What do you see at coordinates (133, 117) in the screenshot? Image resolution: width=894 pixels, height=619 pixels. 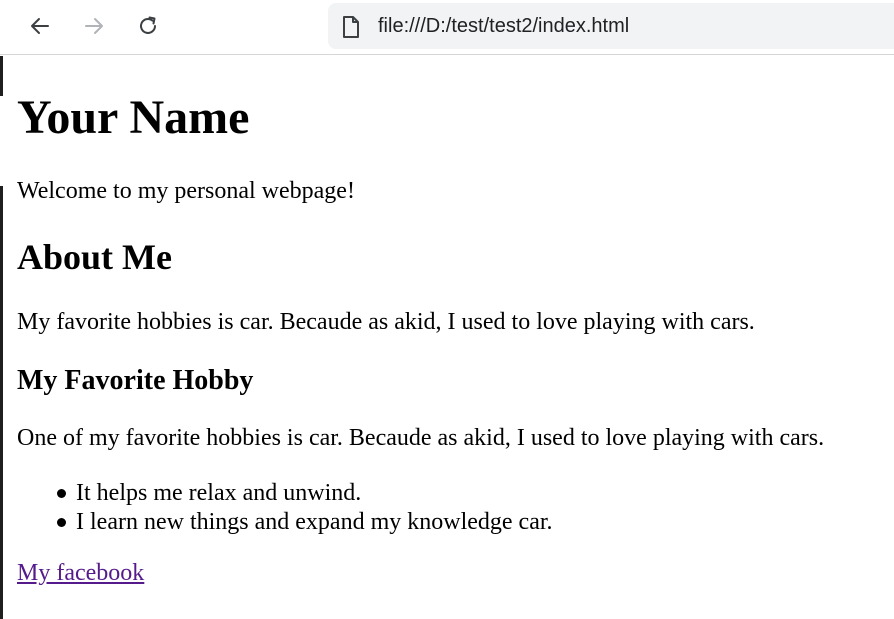 I see `page-title: Your Name` at bounding box center [133, 117].